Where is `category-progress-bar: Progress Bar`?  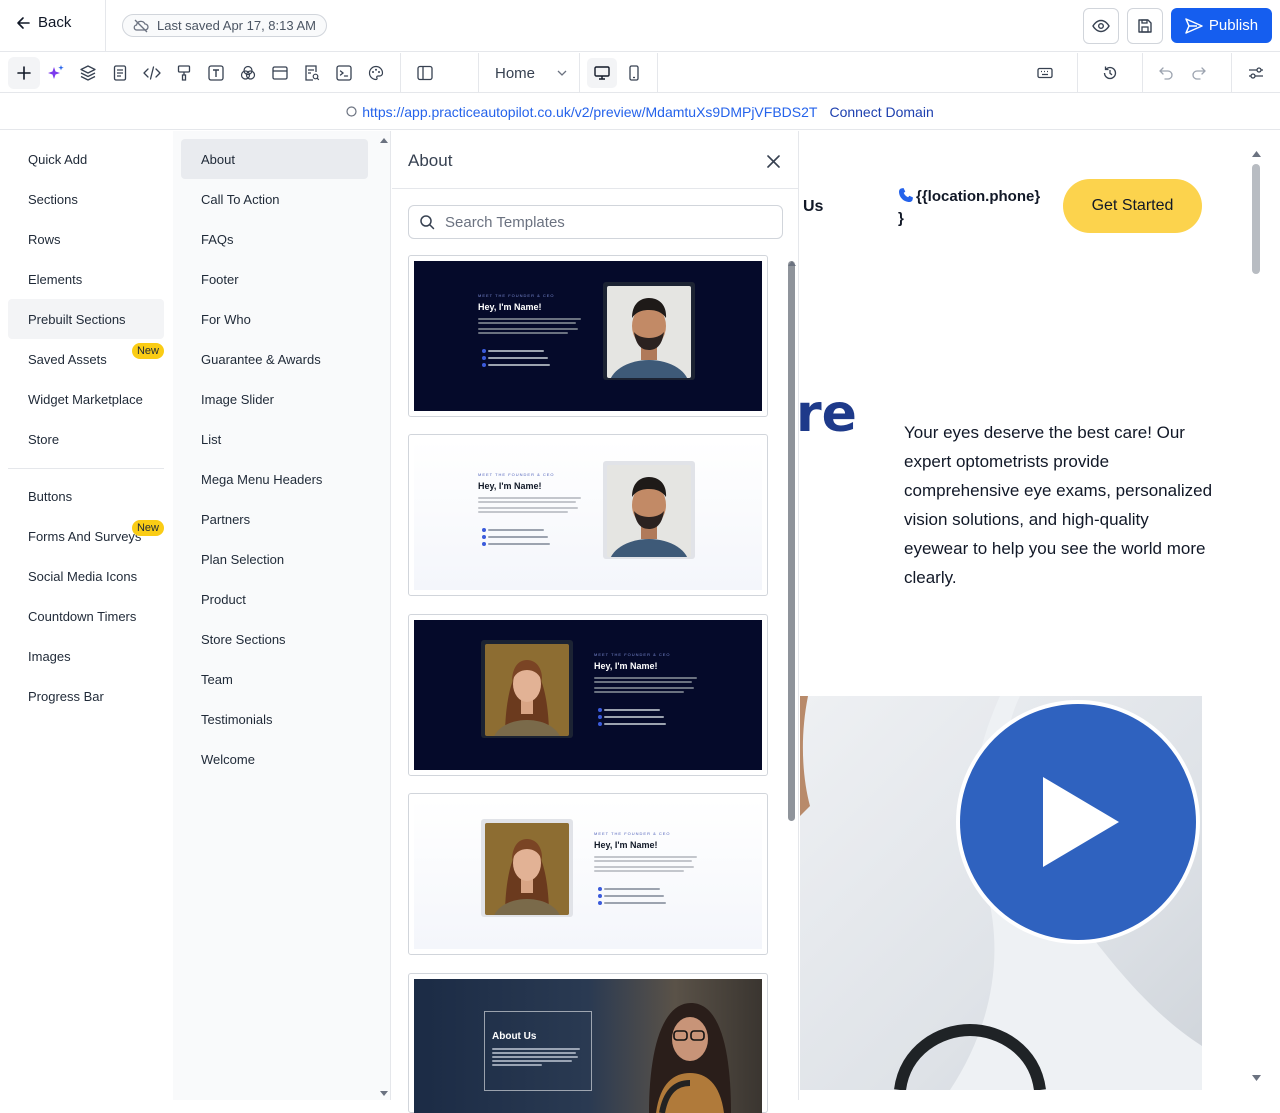
category-progress-bar: Progress Bar is located at coordinates (86, 696).